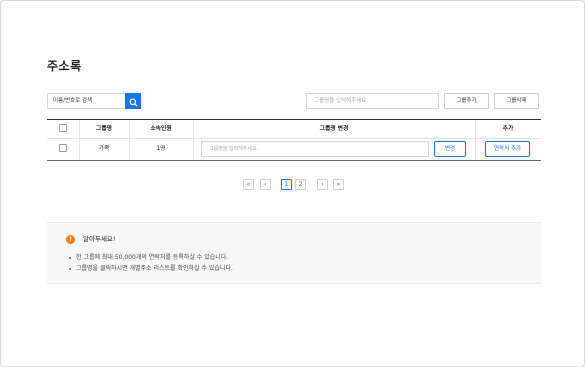  Describe the element at coordinates (86, 101) in the screenshot. I see `search-input: 이름/번호로 검색` at that location.